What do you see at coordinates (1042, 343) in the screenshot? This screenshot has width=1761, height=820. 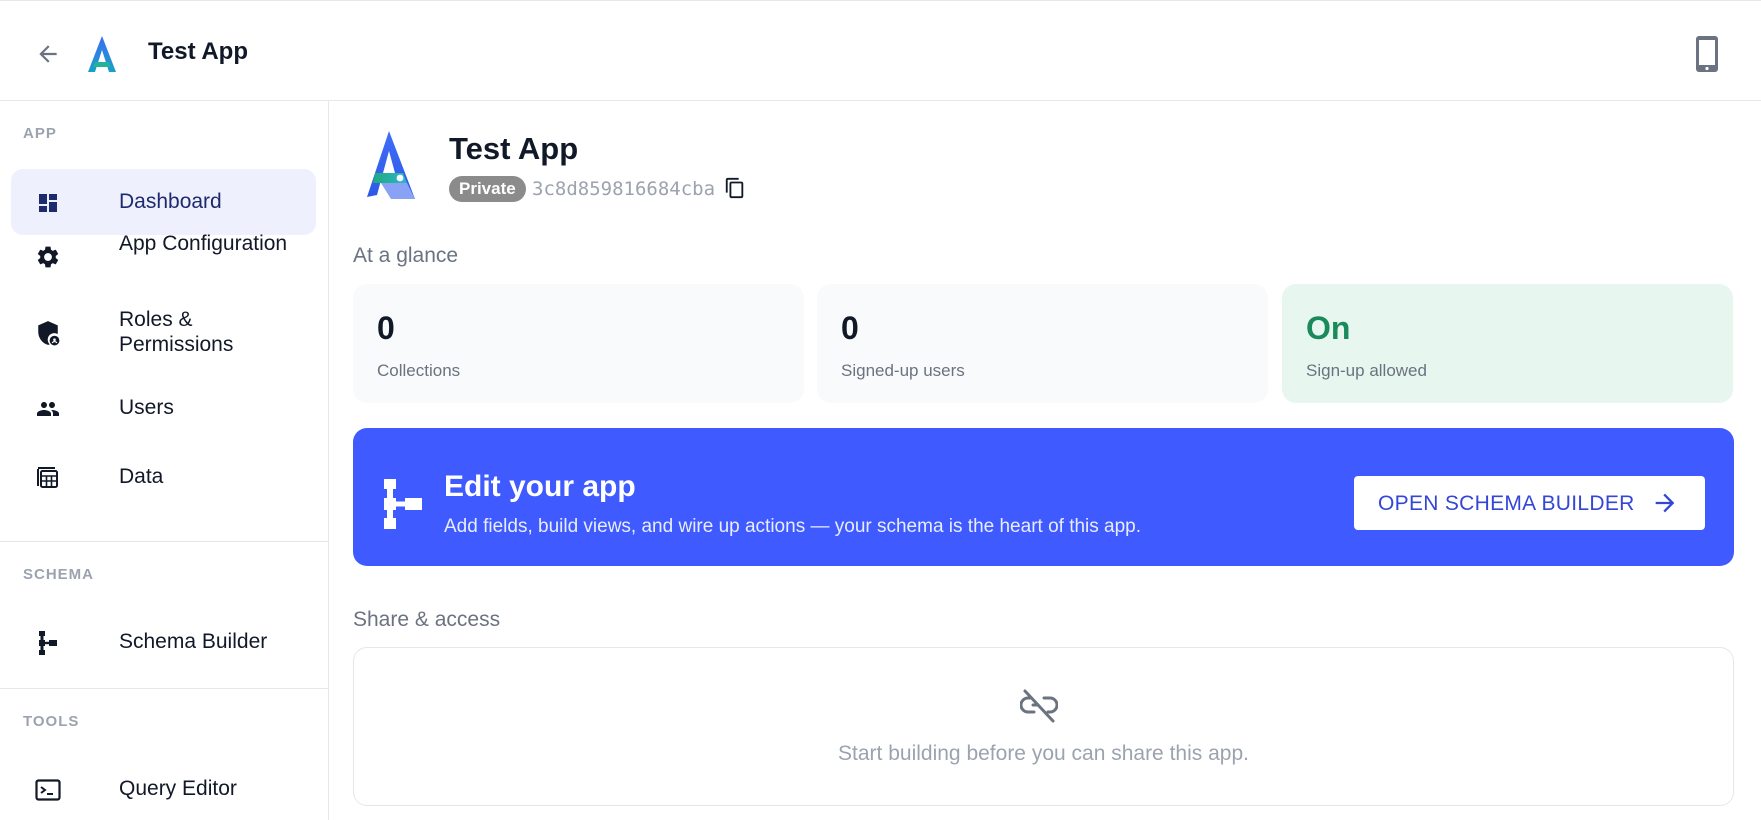 I see `stat-card-signed-up-users: 0 Signed-up users` at bounding box center [1042, 343].